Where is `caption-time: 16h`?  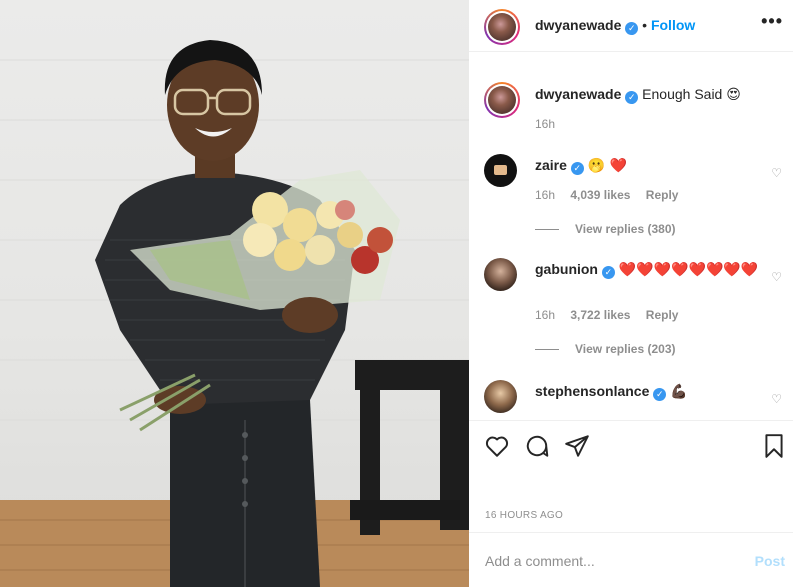 caption-time: 16h is located at coordinates (545, 124).